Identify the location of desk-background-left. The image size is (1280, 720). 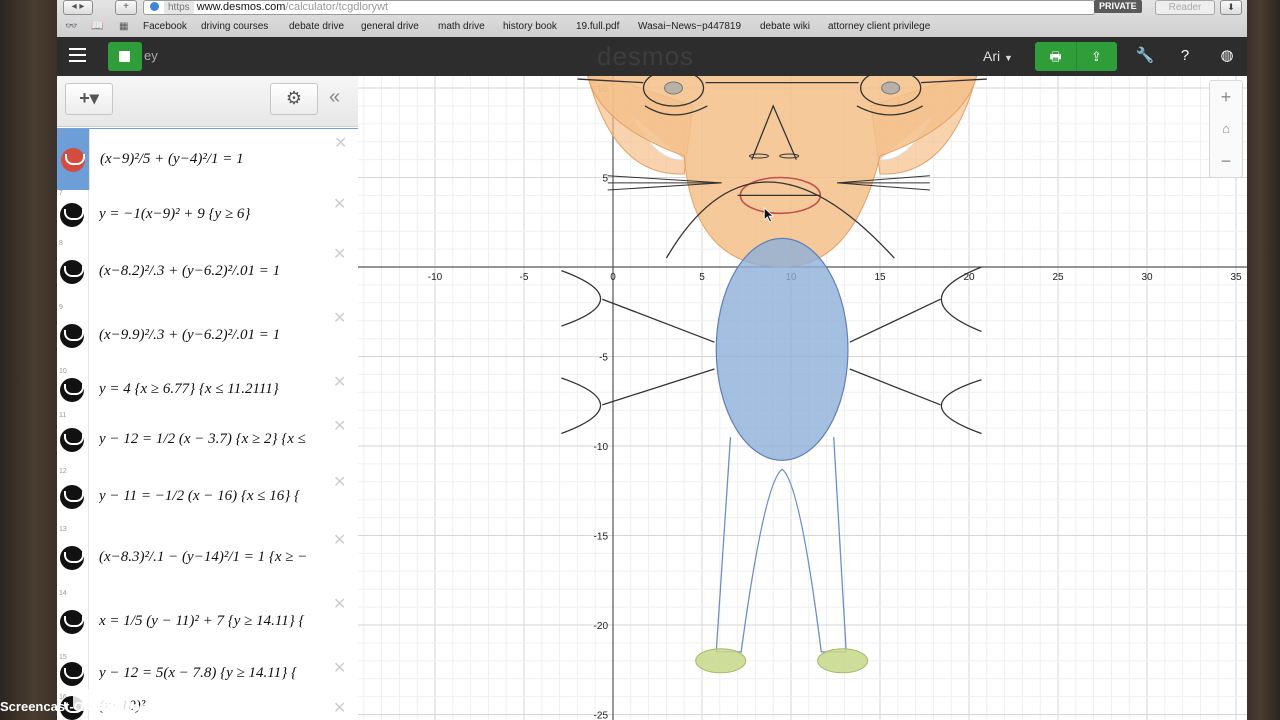
(28, 360).